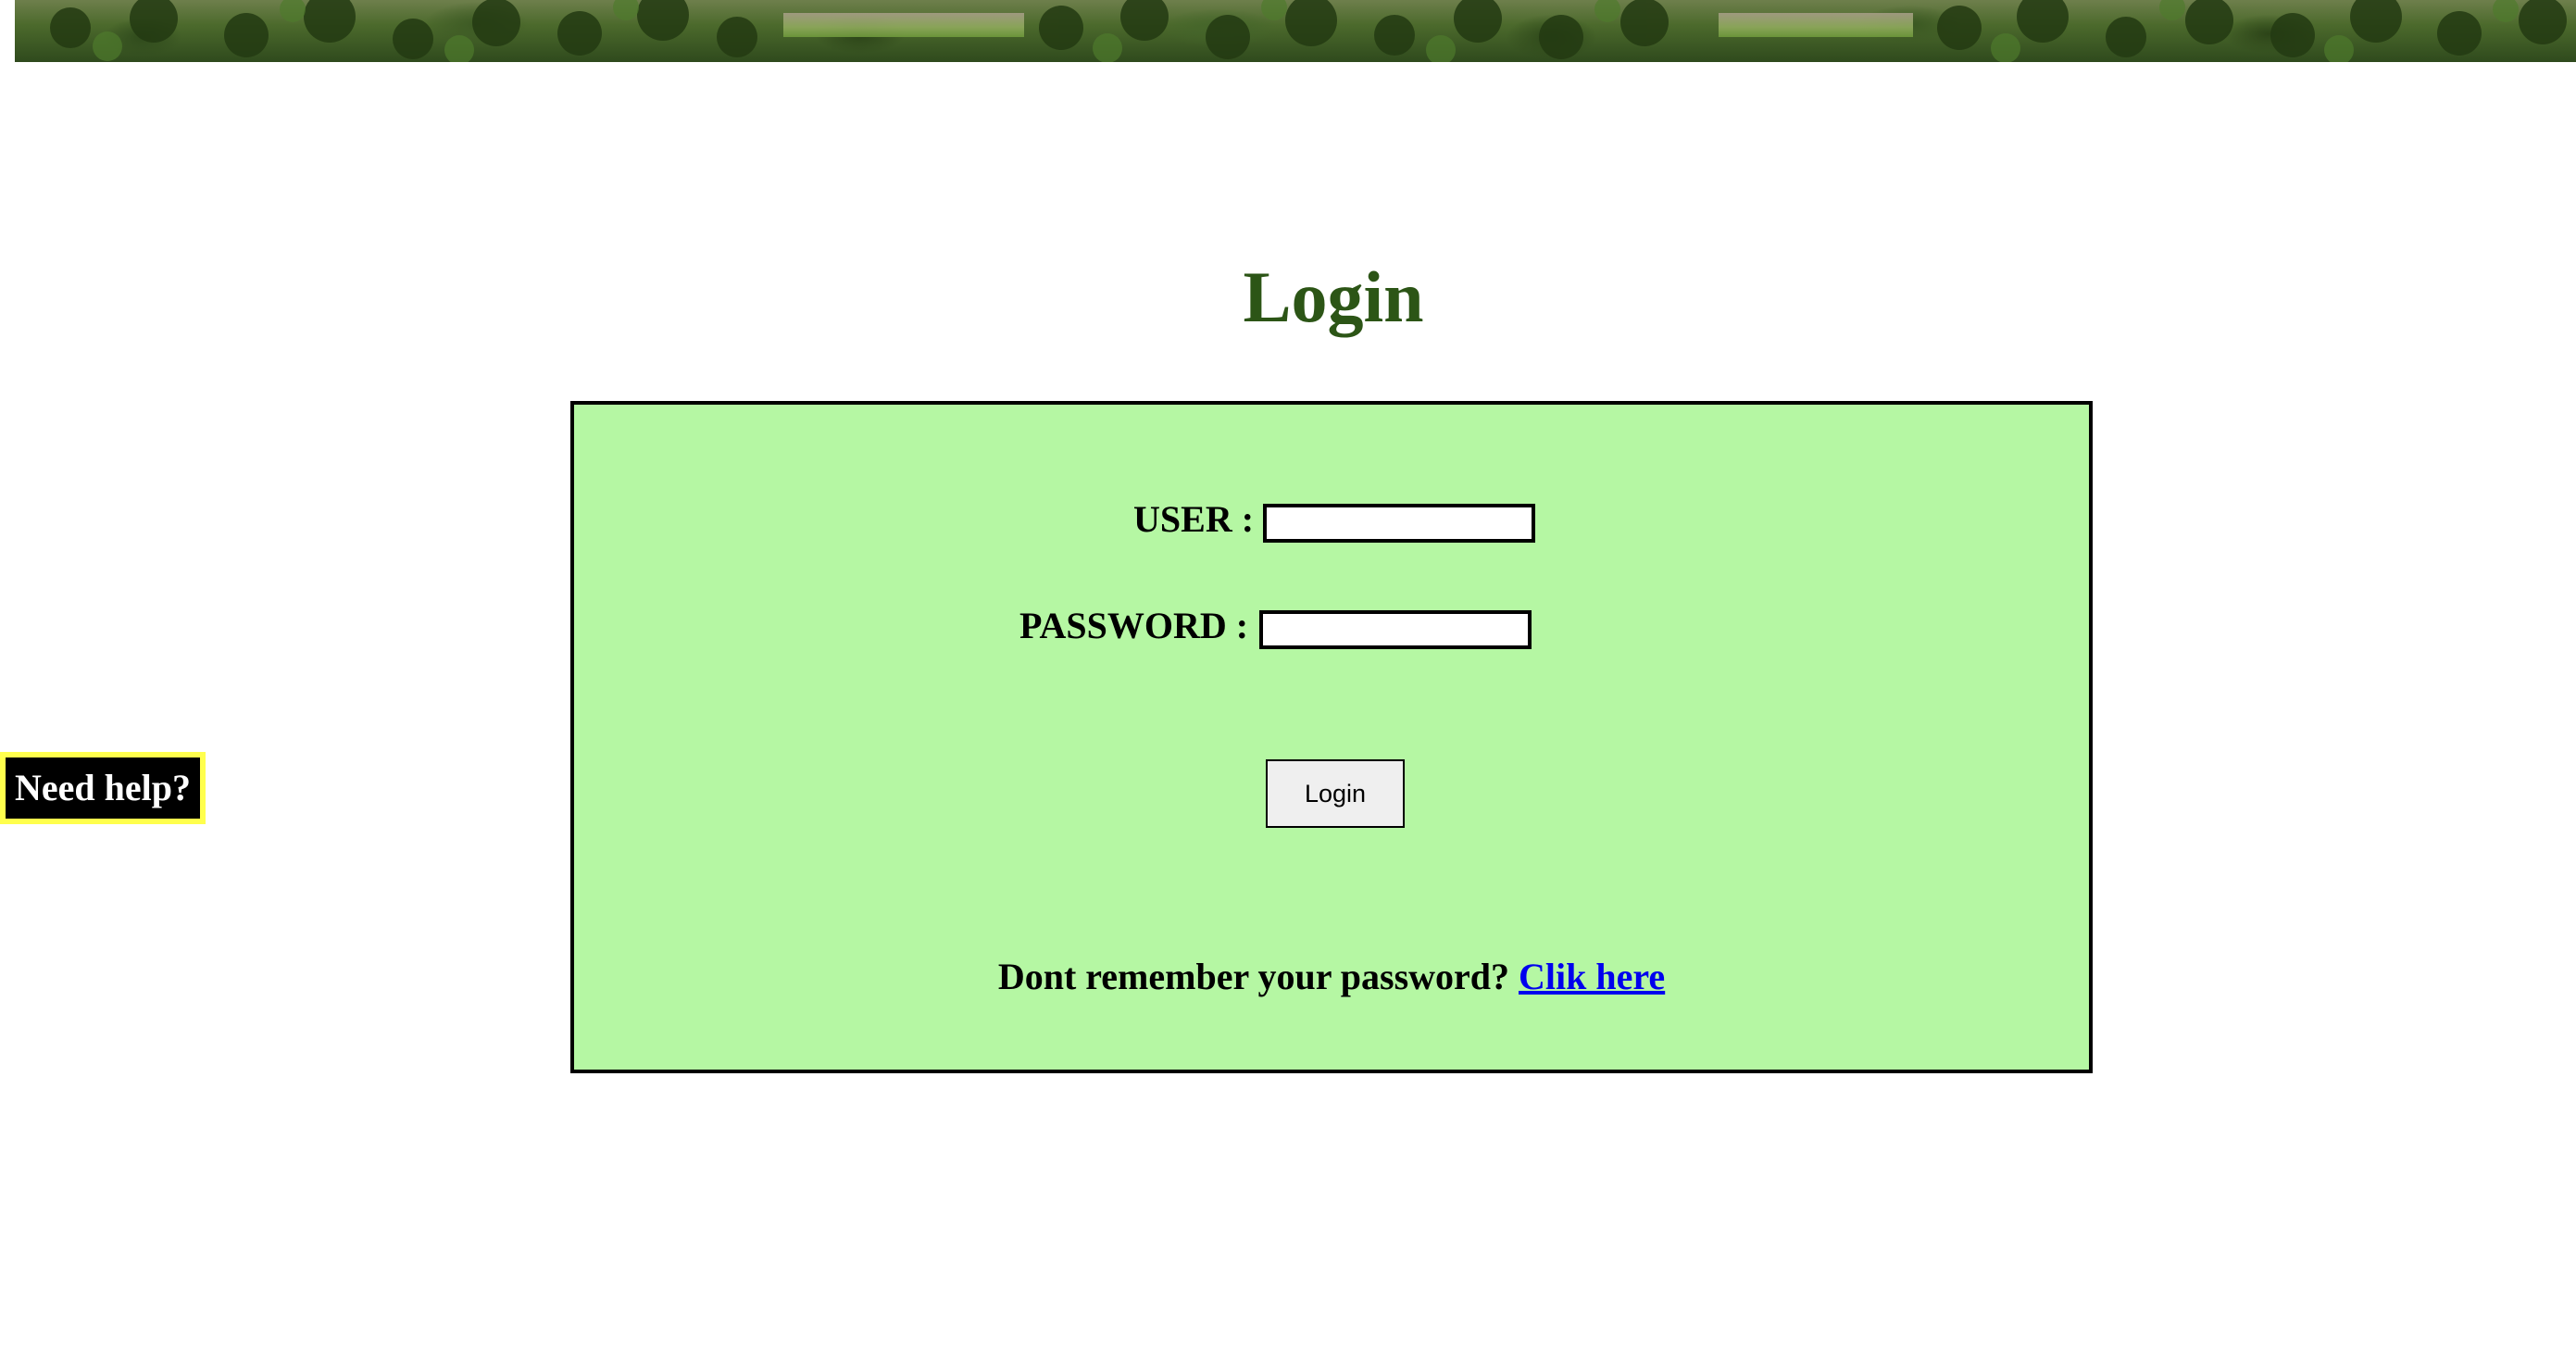 This screenshot has width=2576, height=1352. I want to click on forgot-password-line: Dont remember your password? Clik here, so click(1331, 977).